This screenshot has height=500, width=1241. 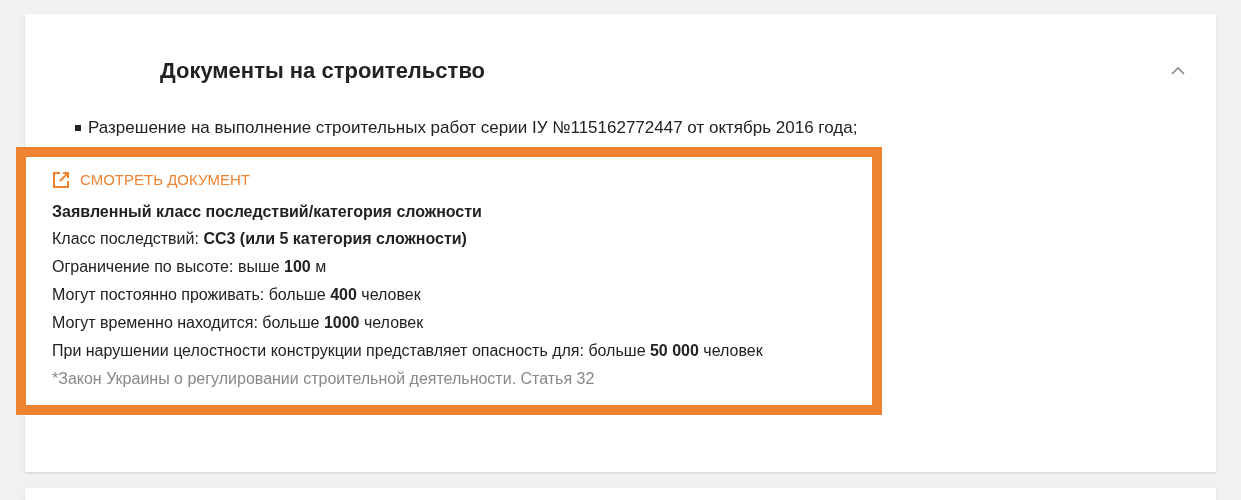 I want to click on bullet-icon, so click(x=78, y=128).